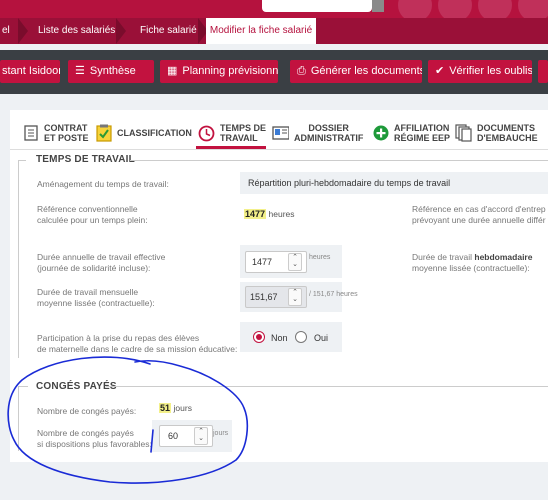 The width and height of the screenshot is (548, 500). I want to click on tab-label: CLASSIFICATION, so click(154, 133).